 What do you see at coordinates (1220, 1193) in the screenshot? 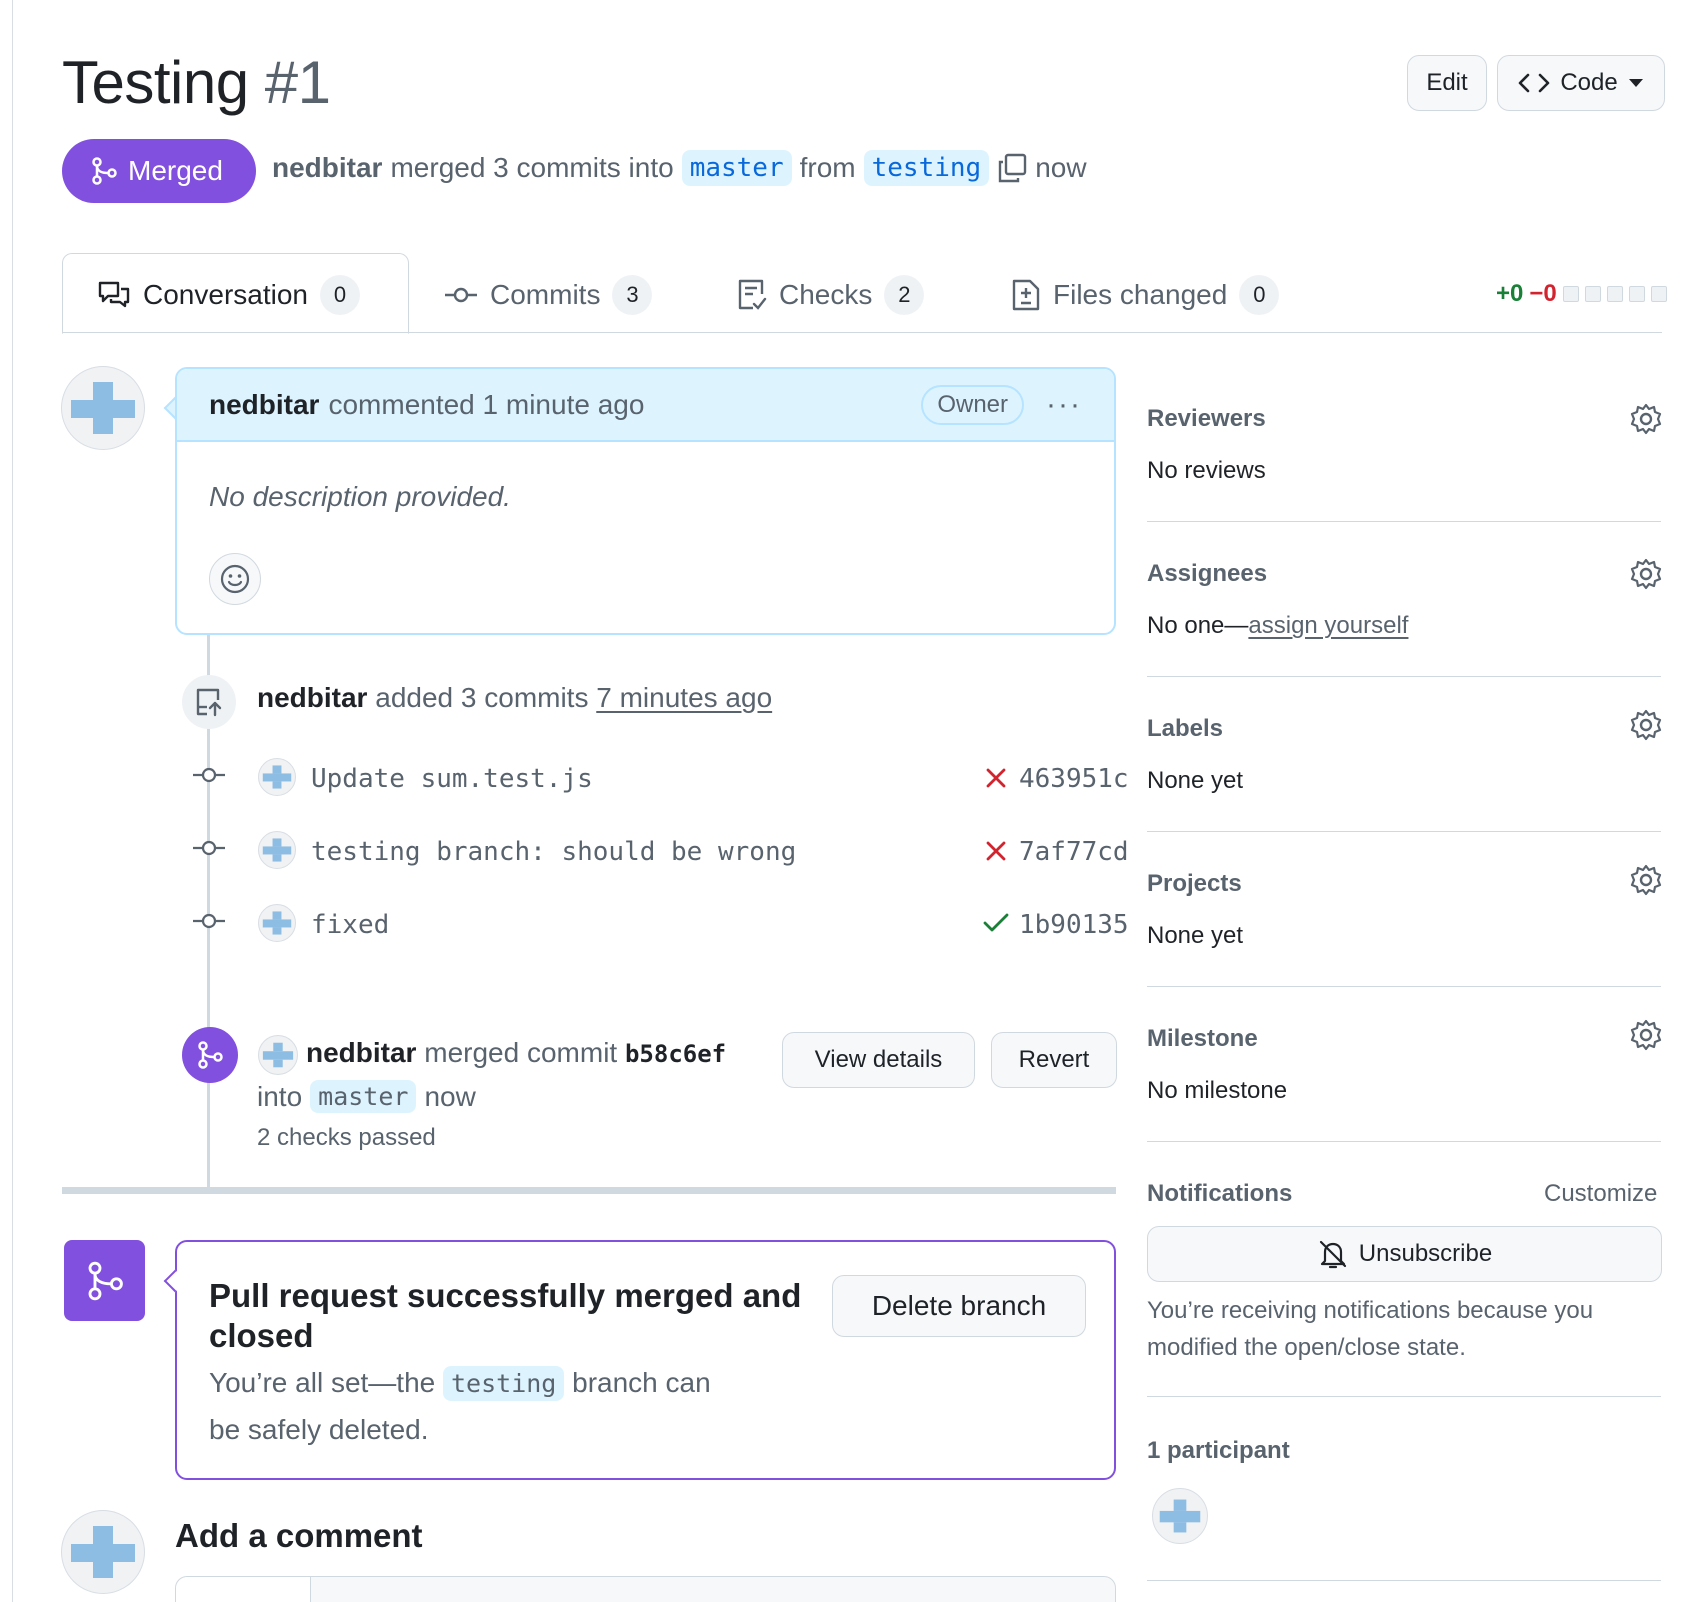
I see `notifications-heading: Notifications` at bounding box center [1220, 1193].